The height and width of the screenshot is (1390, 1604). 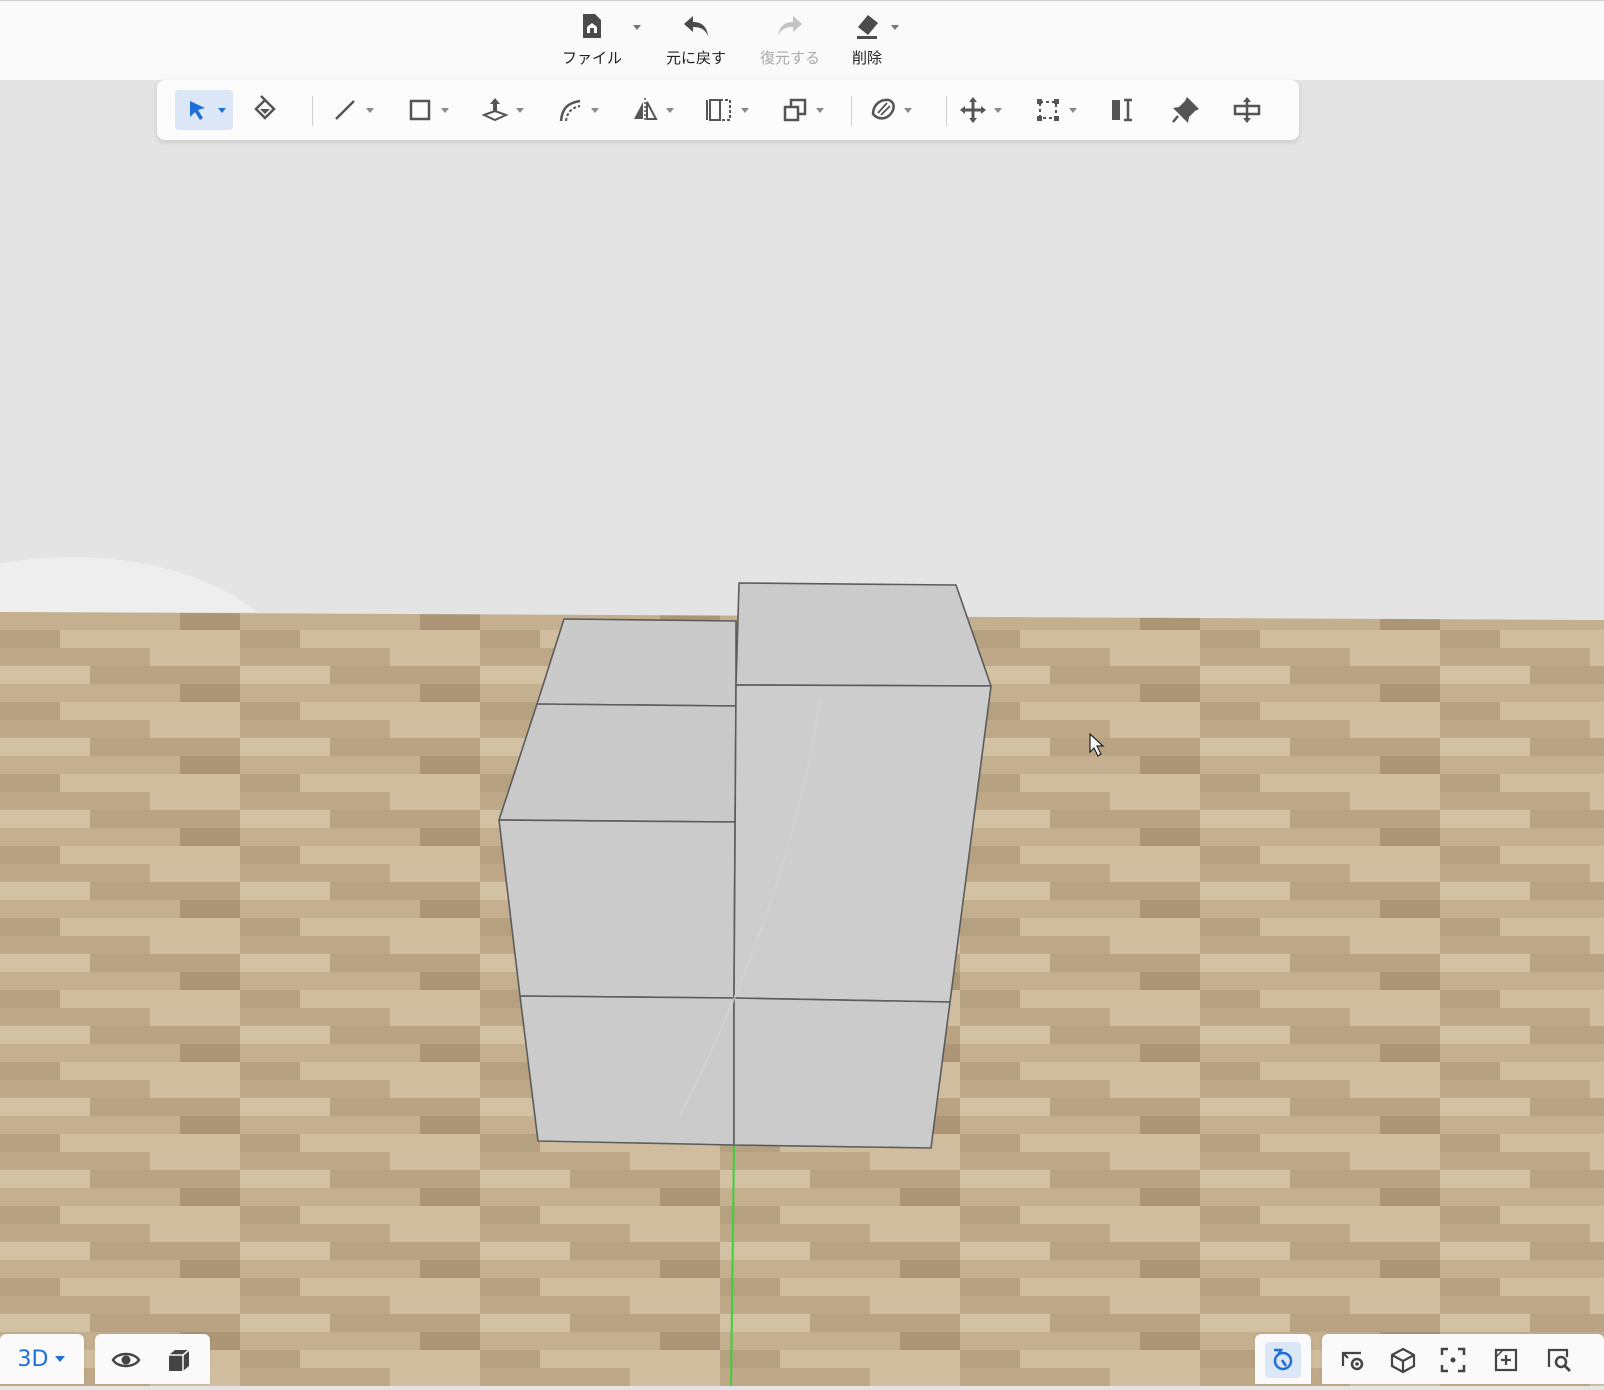 What do you see at coordinates (696, 42) in the screenshot?
I see `undo-button: 元に戻す` at bounding box center [696, 42].